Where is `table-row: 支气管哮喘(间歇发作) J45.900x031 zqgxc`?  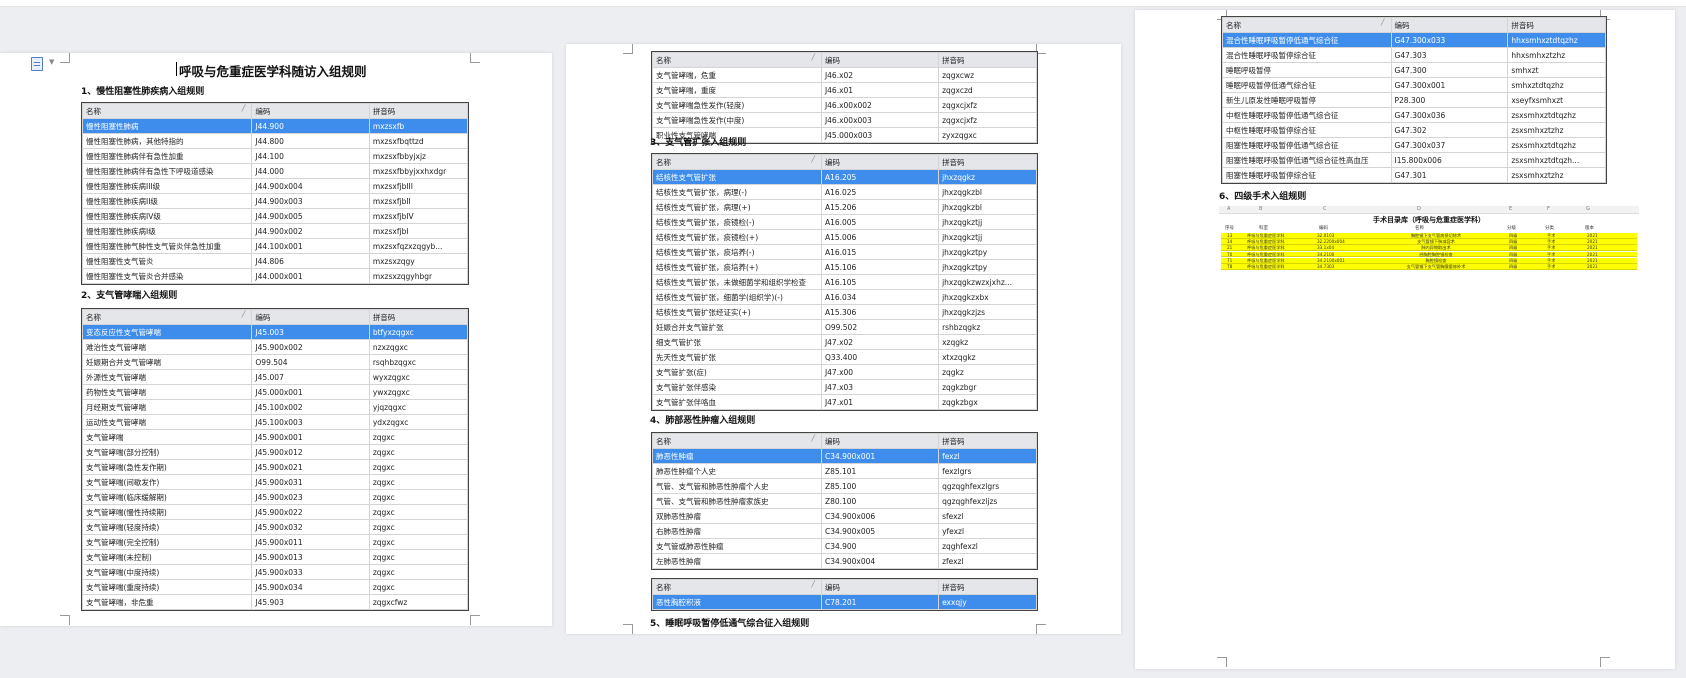 table-row: 支气管哮喘(间歇发作) J45.900x031 zqgxc is located at coordinates (275, 482).